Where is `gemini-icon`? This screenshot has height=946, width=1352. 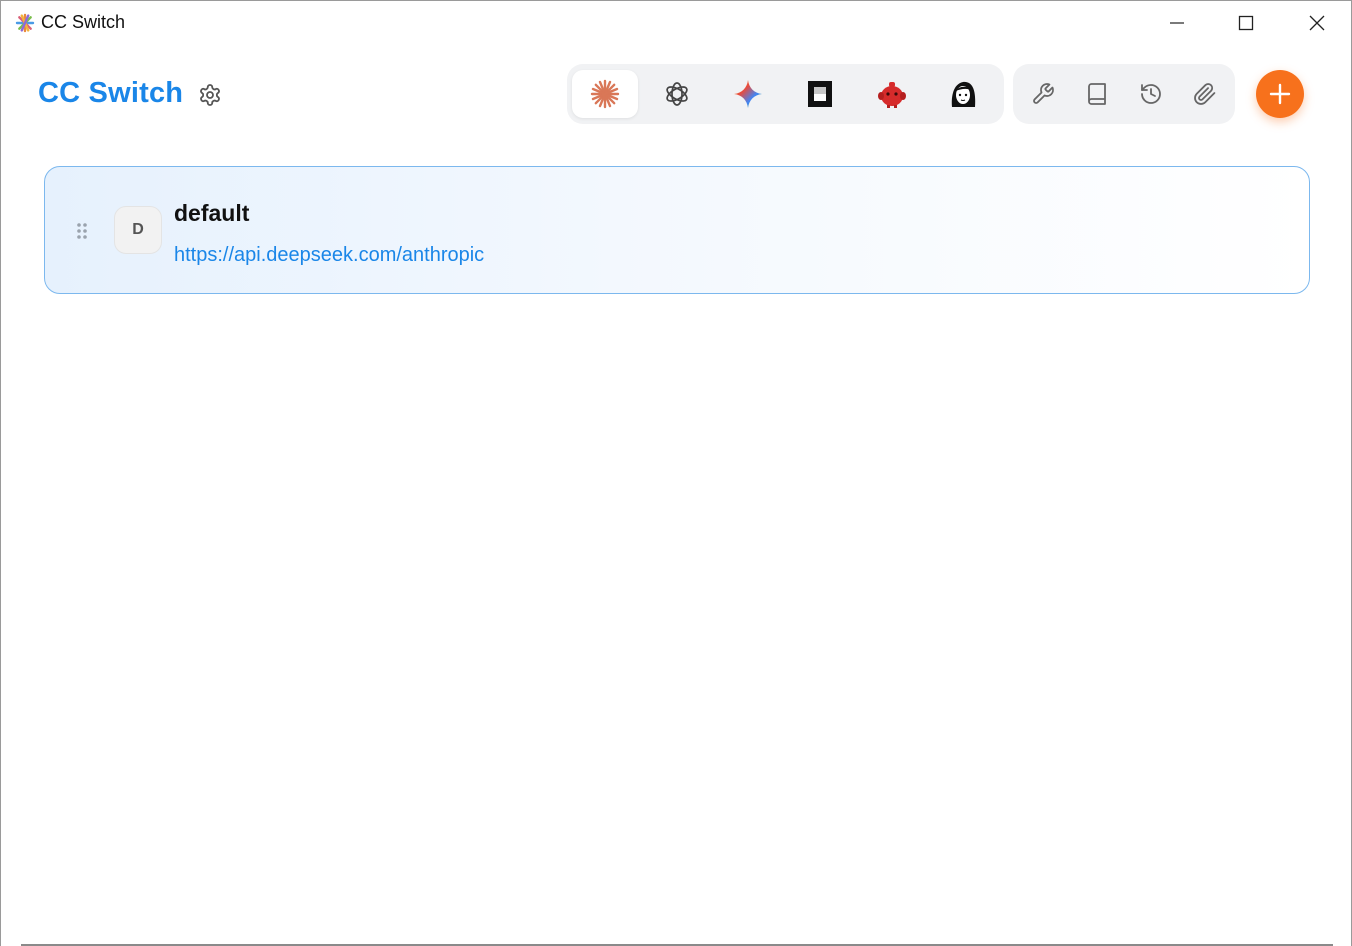
gemini-icon is located at coordinates (748, 94).